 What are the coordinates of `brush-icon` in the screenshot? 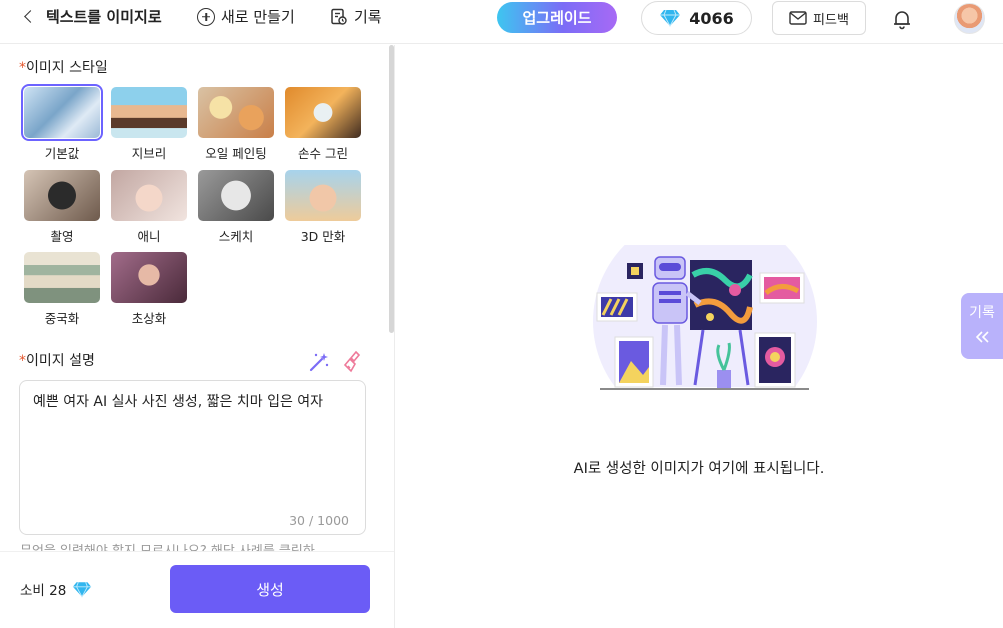 It's located at (352, 361).